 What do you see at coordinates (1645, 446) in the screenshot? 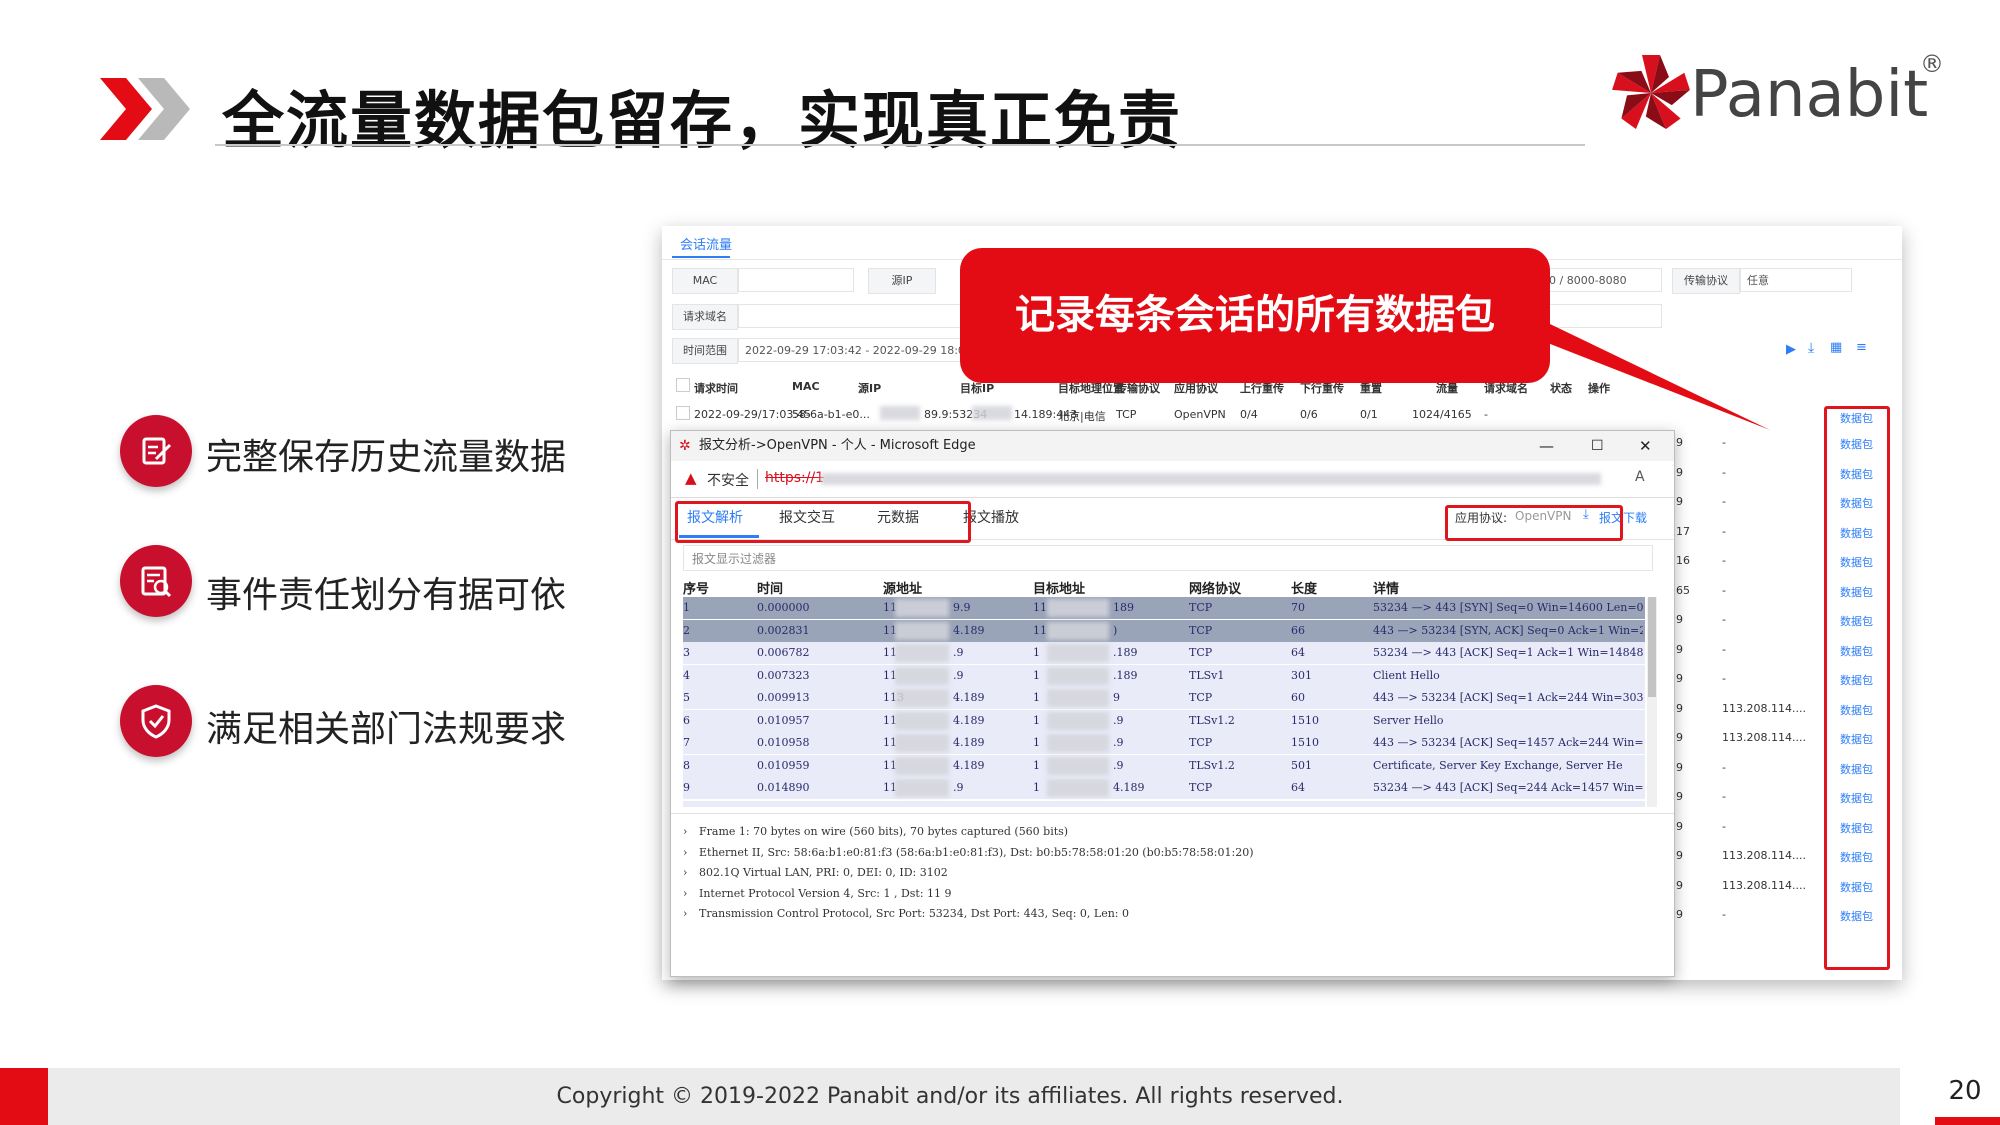
I see `close-icon: ✕` at bounding box center [1645, 446].